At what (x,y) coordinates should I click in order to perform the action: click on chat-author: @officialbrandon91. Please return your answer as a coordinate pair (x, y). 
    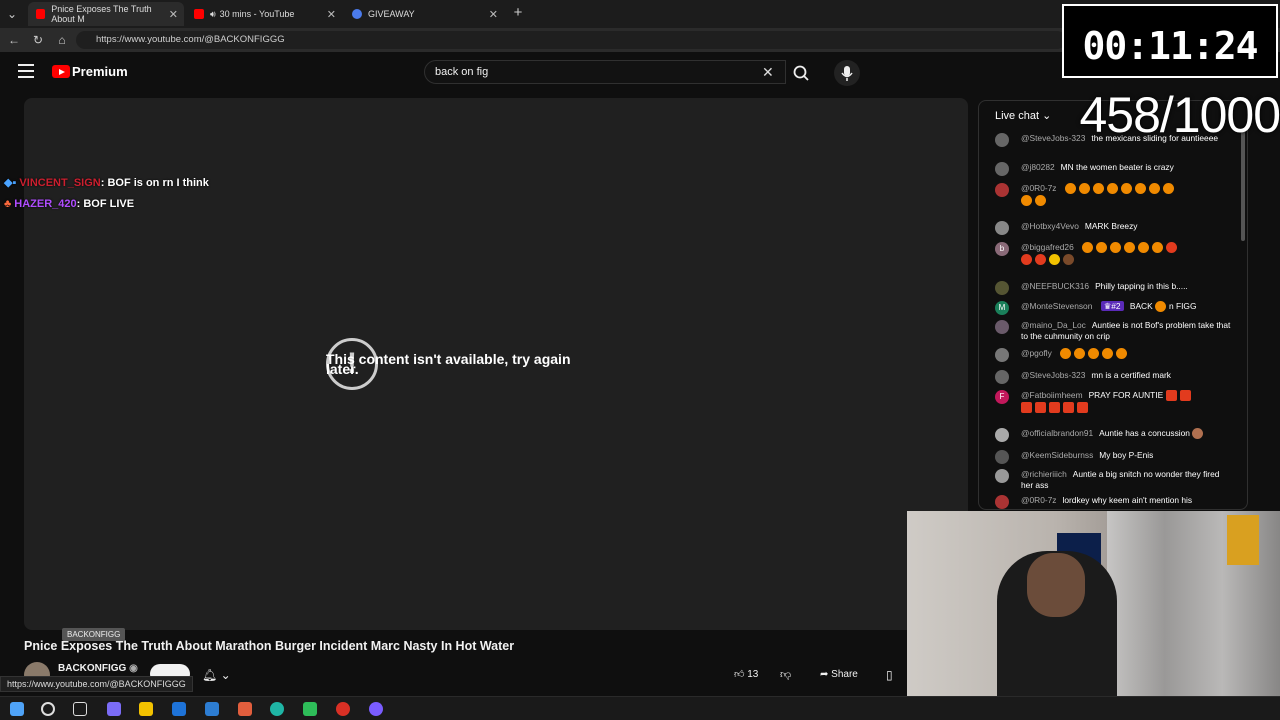
    Looking at the image, I should click on (1057, 433).